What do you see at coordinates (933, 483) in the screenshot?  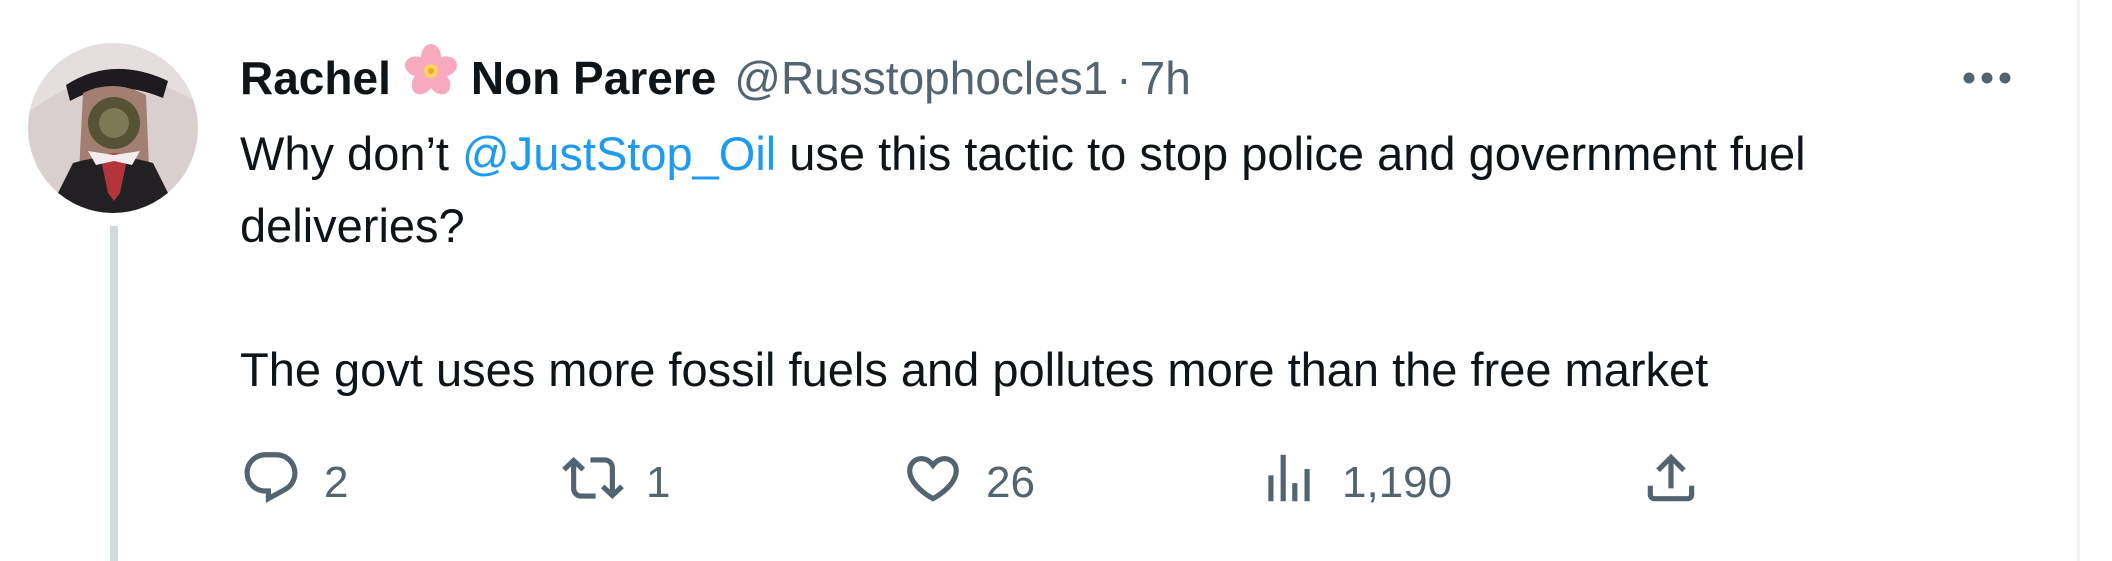 I see `like-icon` at bounding box center [933, 483].